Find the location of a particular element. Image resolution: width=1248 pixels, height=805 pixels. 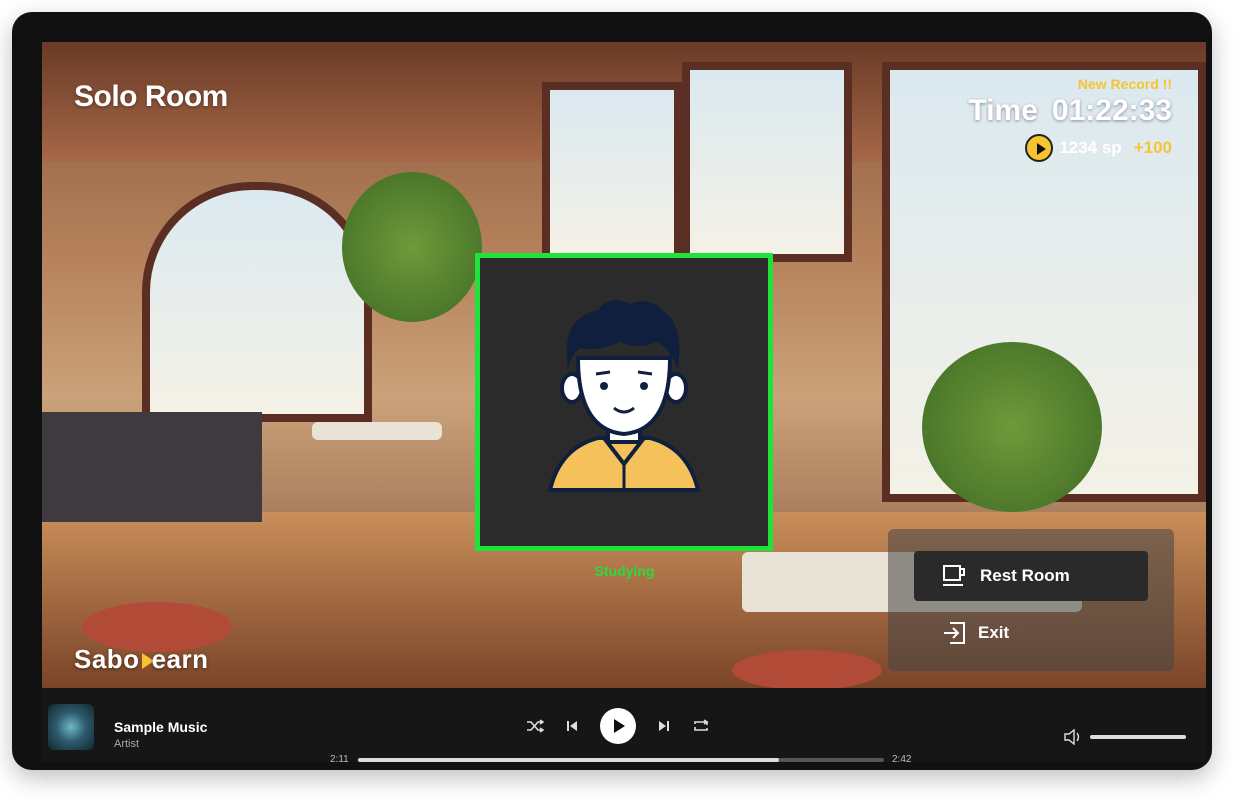

actions-panel: Rest Room Exit is located at coordinates (1031, 600).